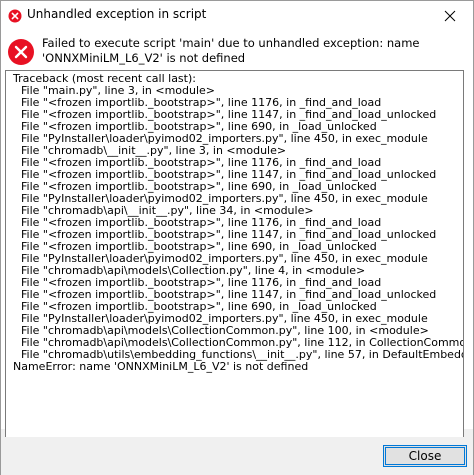  I want to click on close-button: Close, so click(425, 456).